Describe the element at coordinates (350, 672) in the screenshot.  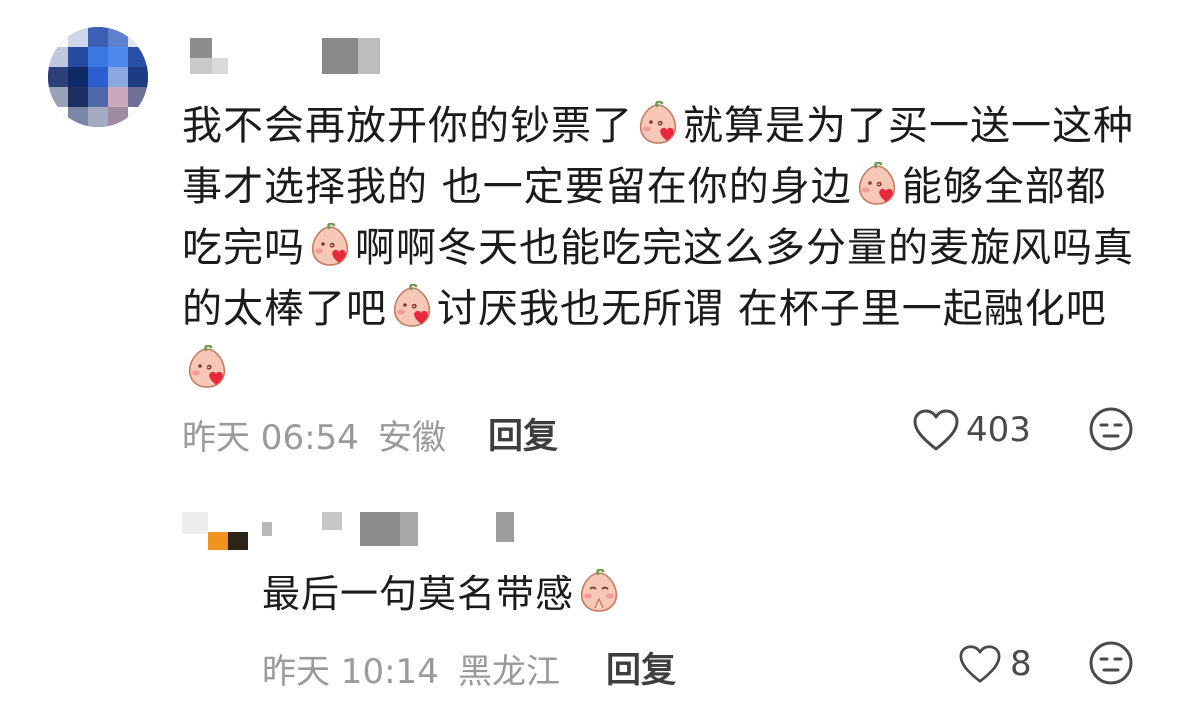
I see `reply-time: 昨天 10:14` at that location.